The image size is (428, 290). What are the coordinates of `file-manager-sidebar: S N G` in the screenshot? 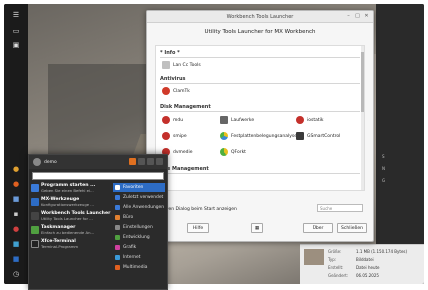 It's located at (400, 144).